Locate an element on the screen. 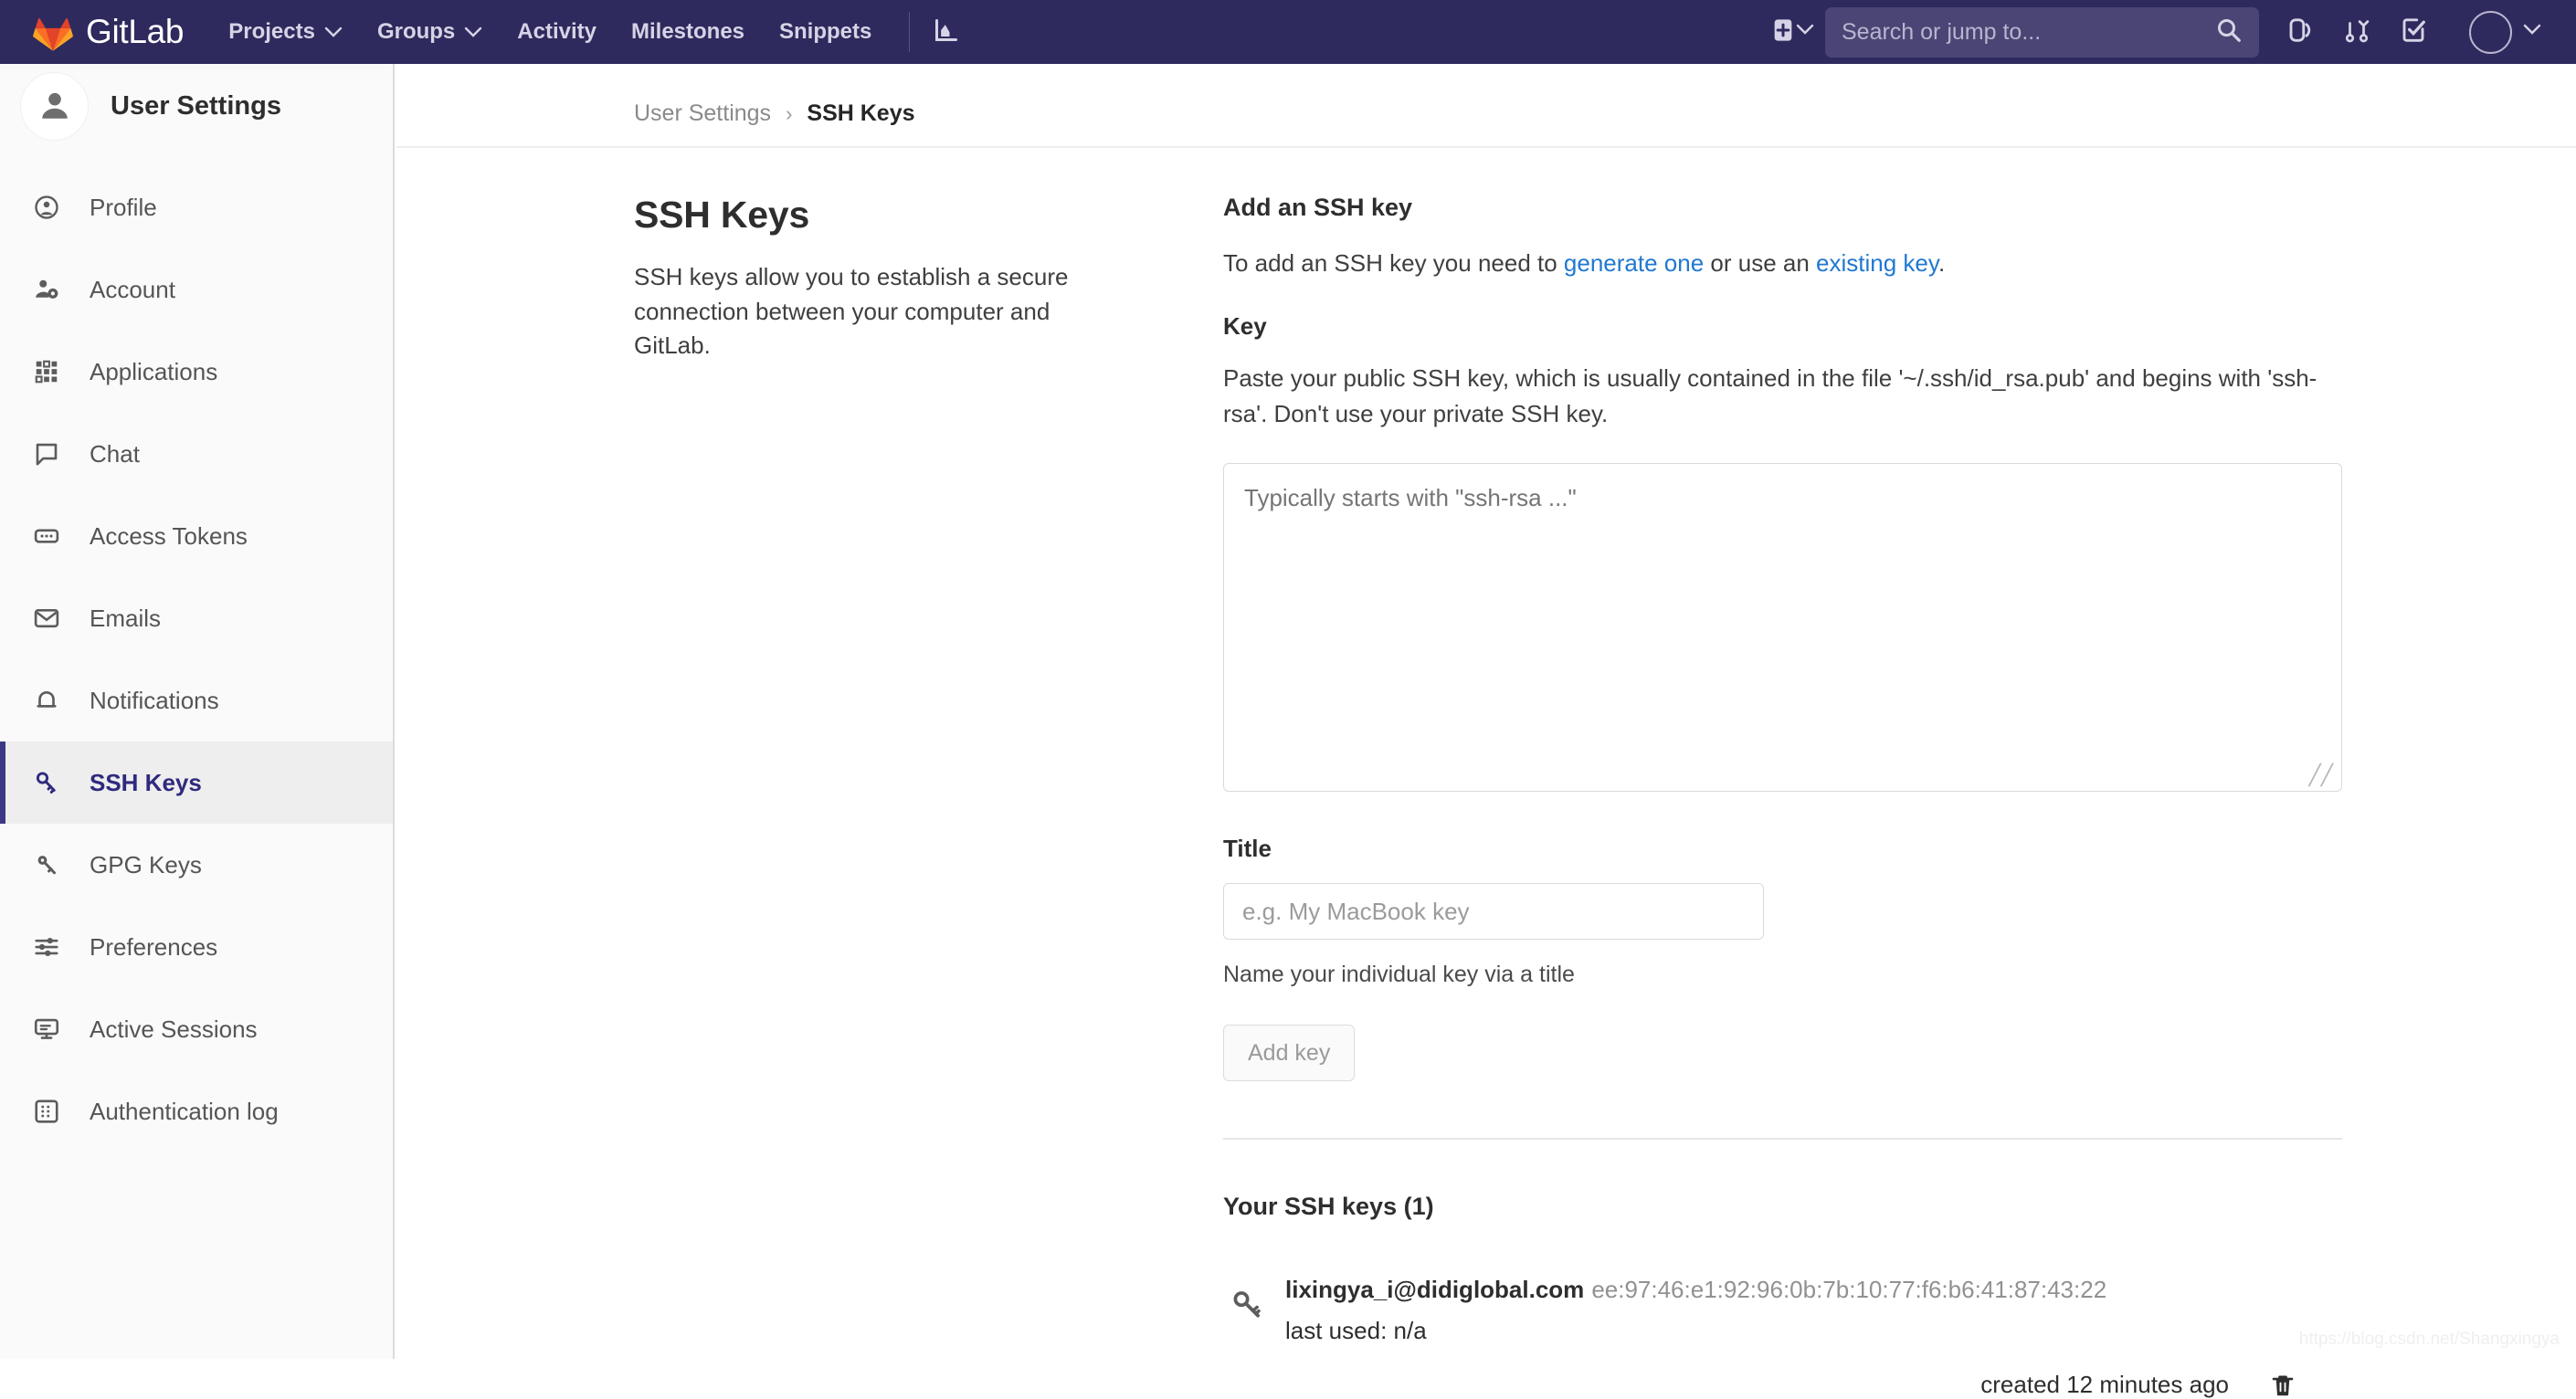 This screenshot has width=2576, height=1399. sidebar-item-profile-label: Profile is located at coordinates (123, 207).